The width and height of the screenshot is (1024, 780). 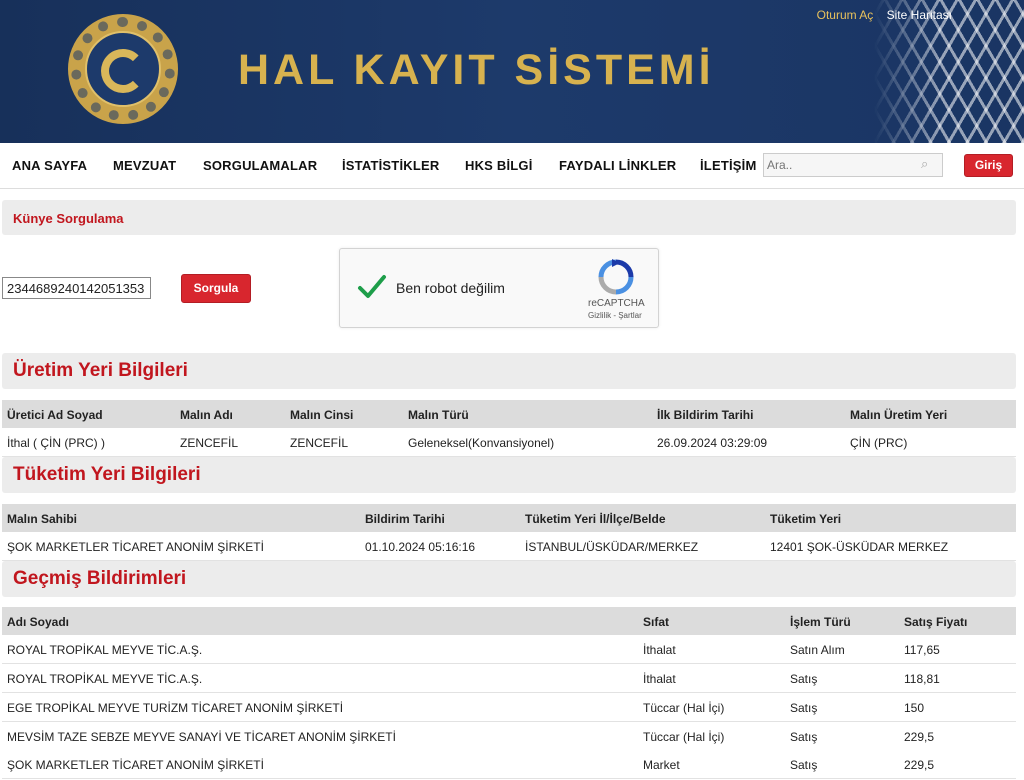 I want to click on captcha-privacy-terms: Gizlilik - Şartlar, so click(x=615, y=315).